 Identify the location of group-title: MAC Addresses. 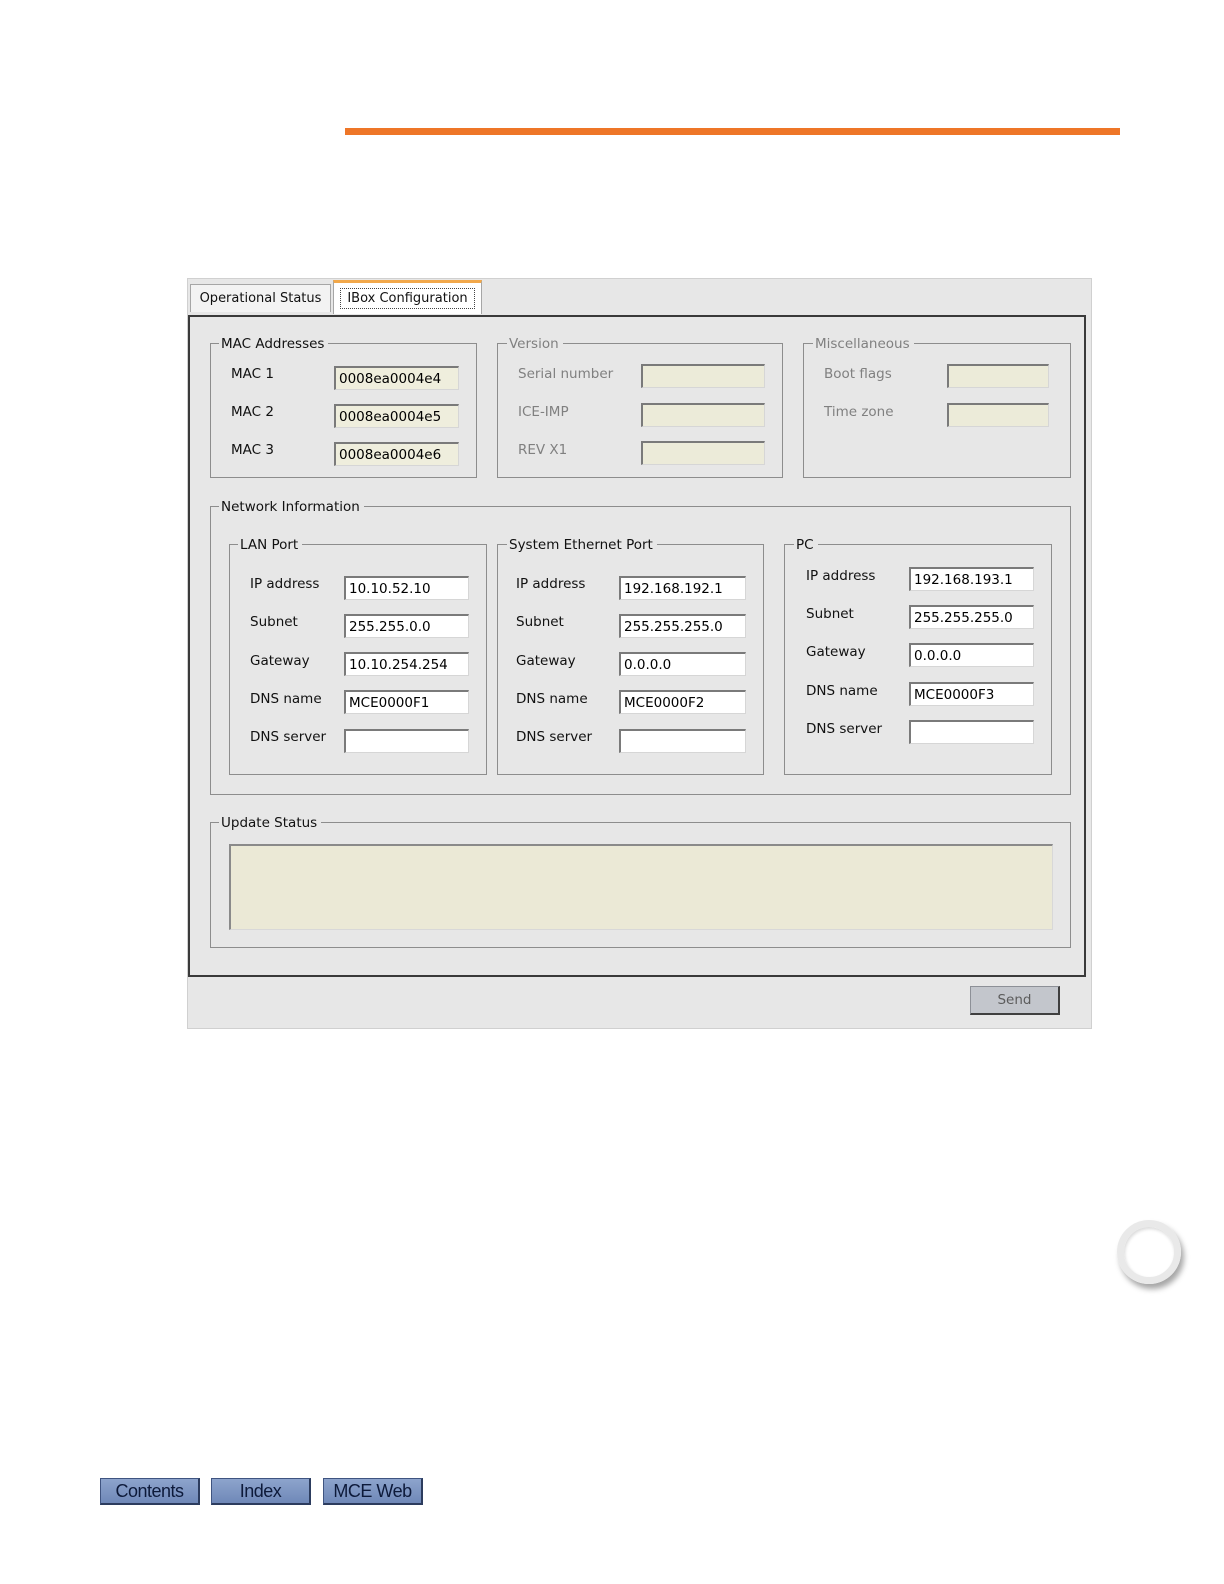
(274, 344).